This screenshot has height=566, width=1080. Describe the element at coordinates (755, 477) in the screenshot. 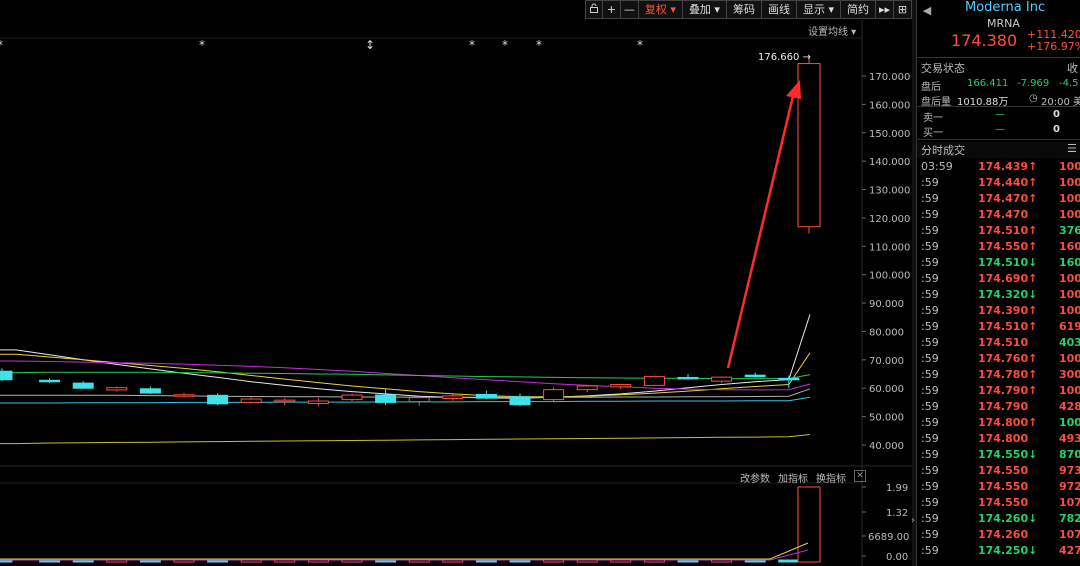

I see `edit-params-button: 改参数` at that location.